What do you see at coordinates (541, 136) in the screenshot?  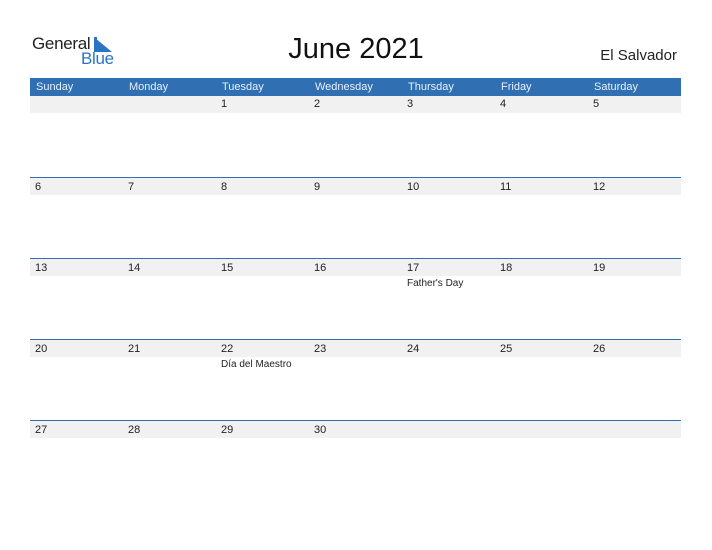 I see `day-cell: 4` at bounding box center [541, 136].